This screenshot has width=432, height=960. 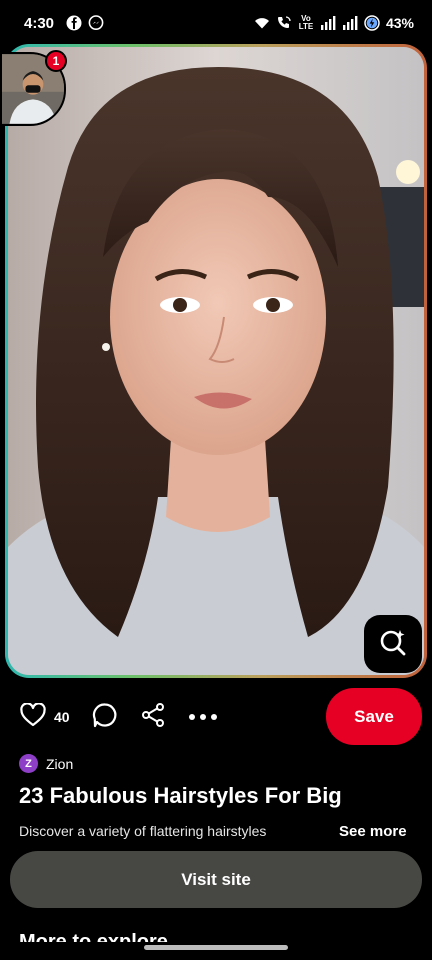 I want to click on share-button, so click(x=153, y=717).